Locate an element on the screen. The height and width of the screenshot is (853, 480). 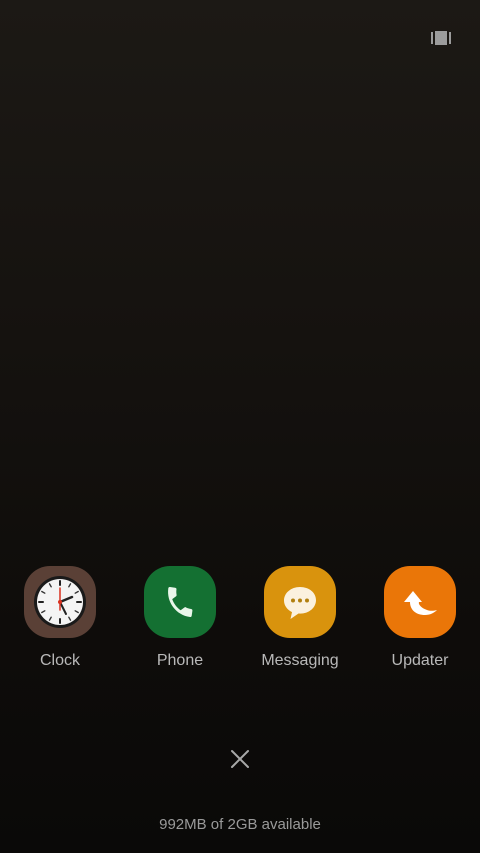
memory-status: 992MB of 2GB available is located at coordinates (240, 824).